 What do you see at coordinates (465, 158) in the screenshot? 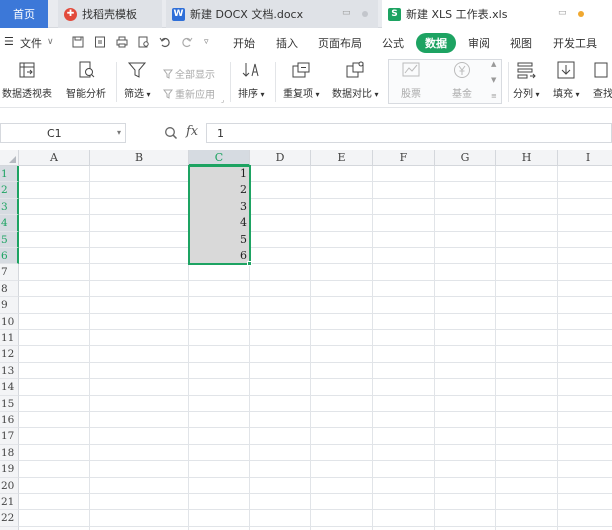
I see `column-header-g: G` at bounding box center [465, 158].